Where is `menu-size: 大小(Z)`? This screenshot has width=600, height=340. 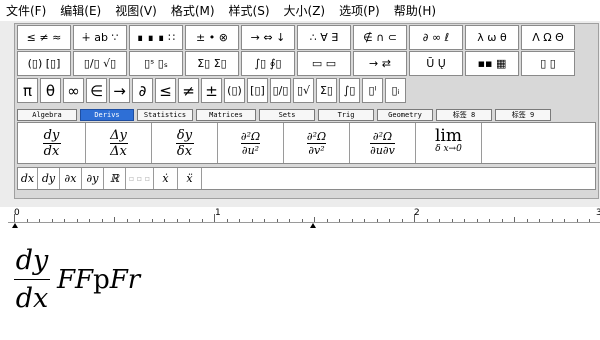
menu-size: 大小(Z) is located at coordinates (305, 10).